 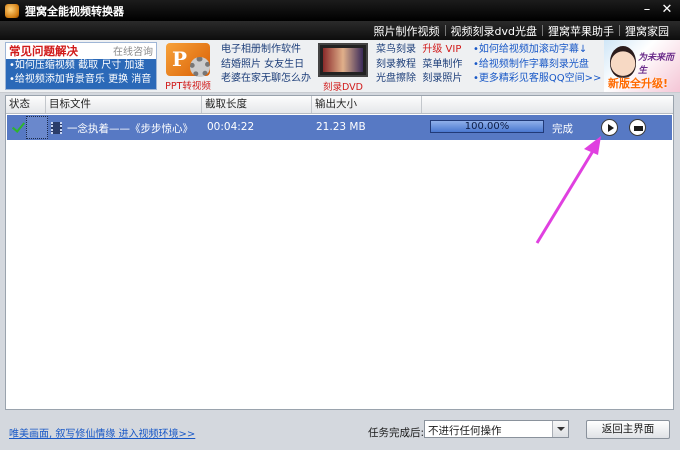 I want to click on menu-home-forum: 狸窝家园, so click(x=647, y=31).